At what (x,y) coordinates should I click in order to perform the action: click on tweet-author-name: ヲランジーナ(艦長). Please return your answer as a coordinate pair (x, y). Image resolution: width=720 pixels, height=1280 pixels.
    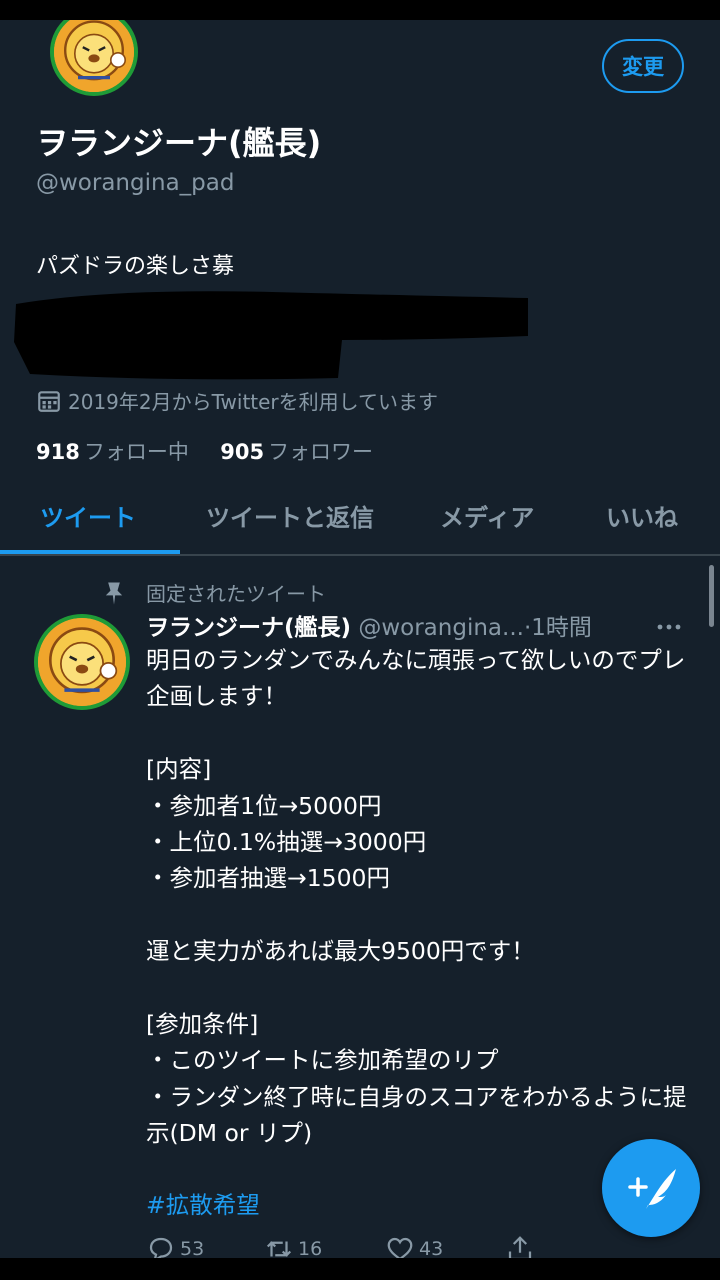
    Looking at the image, I should click on (248, 628).